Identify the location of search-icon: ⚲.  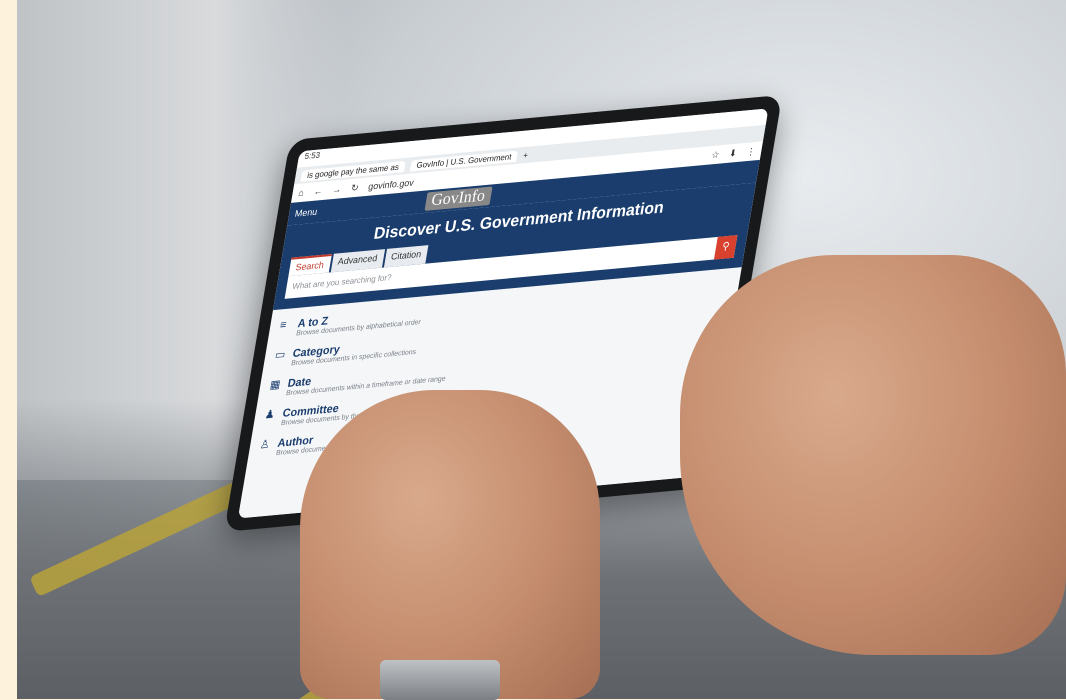
(726, 246).